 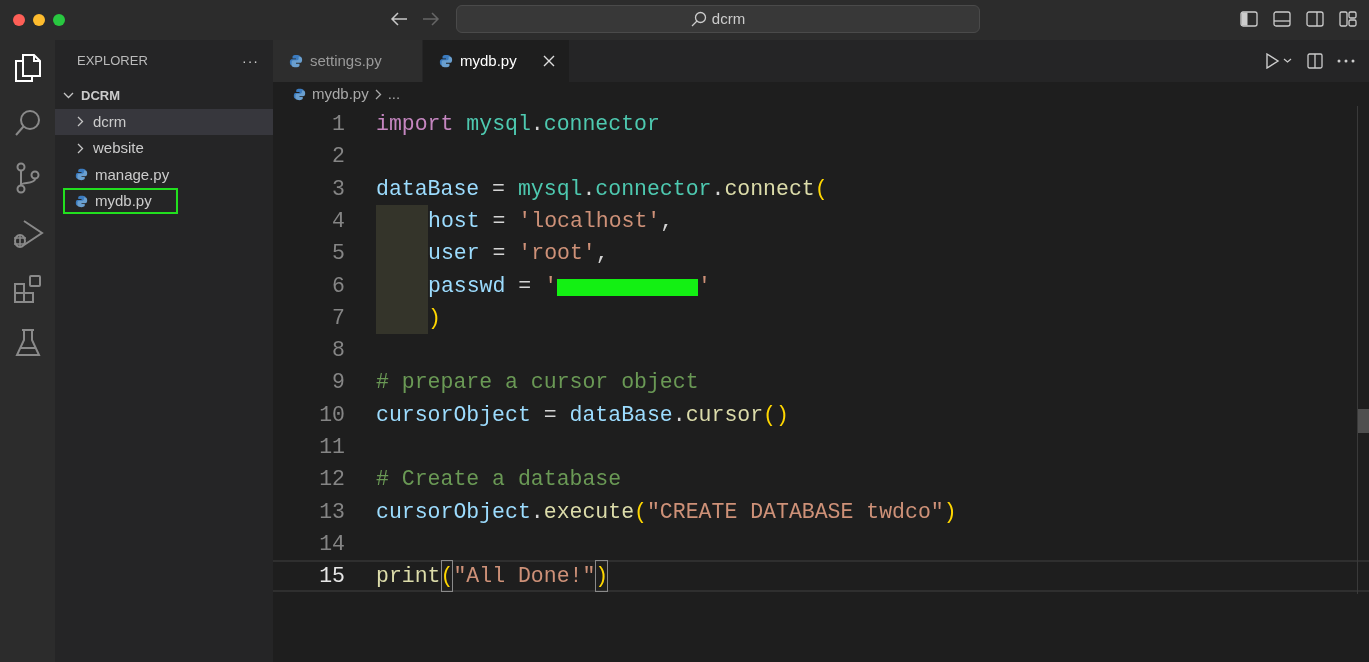 What do you see at coordinates (27, 343) in the screenshot?
I see `flask-icon` at bounding box center [27, 343].